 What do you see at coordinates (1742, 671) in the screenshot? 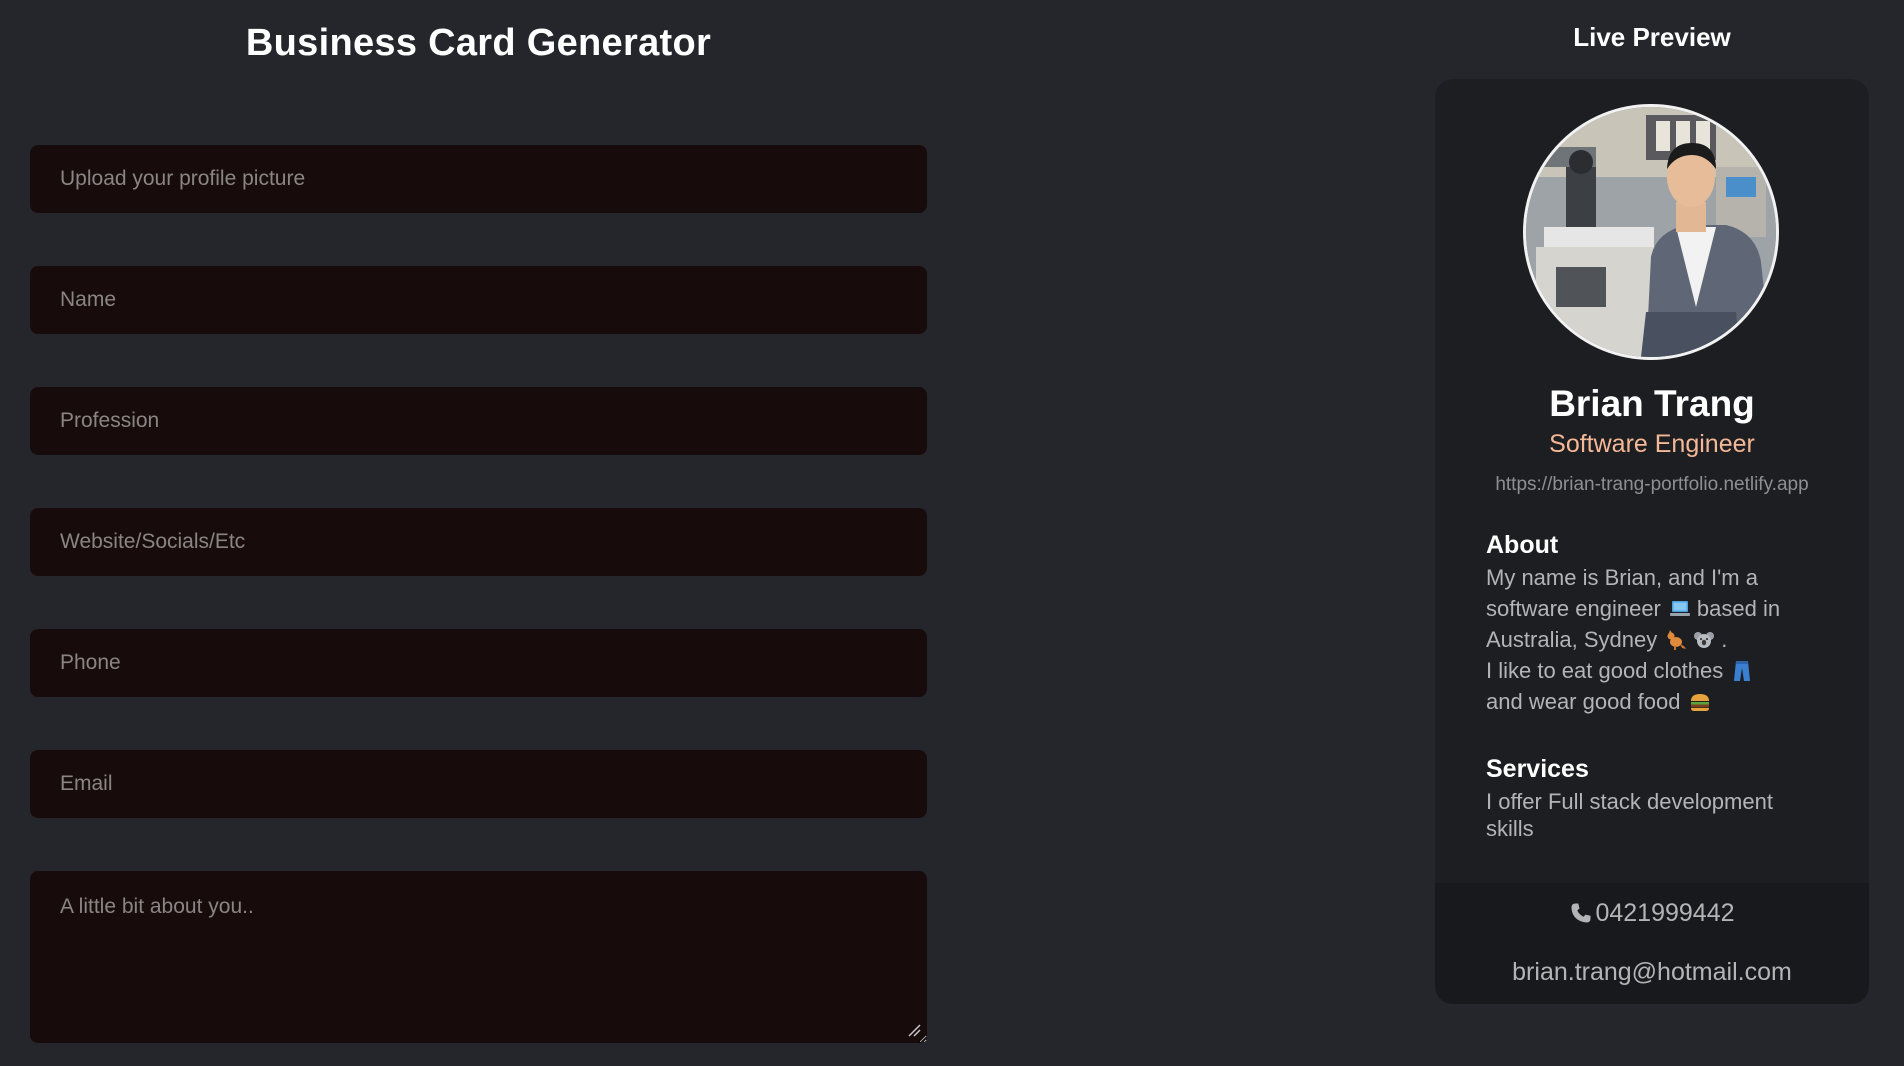
I see `jeans-icon` at bounding box center [1742, 671].